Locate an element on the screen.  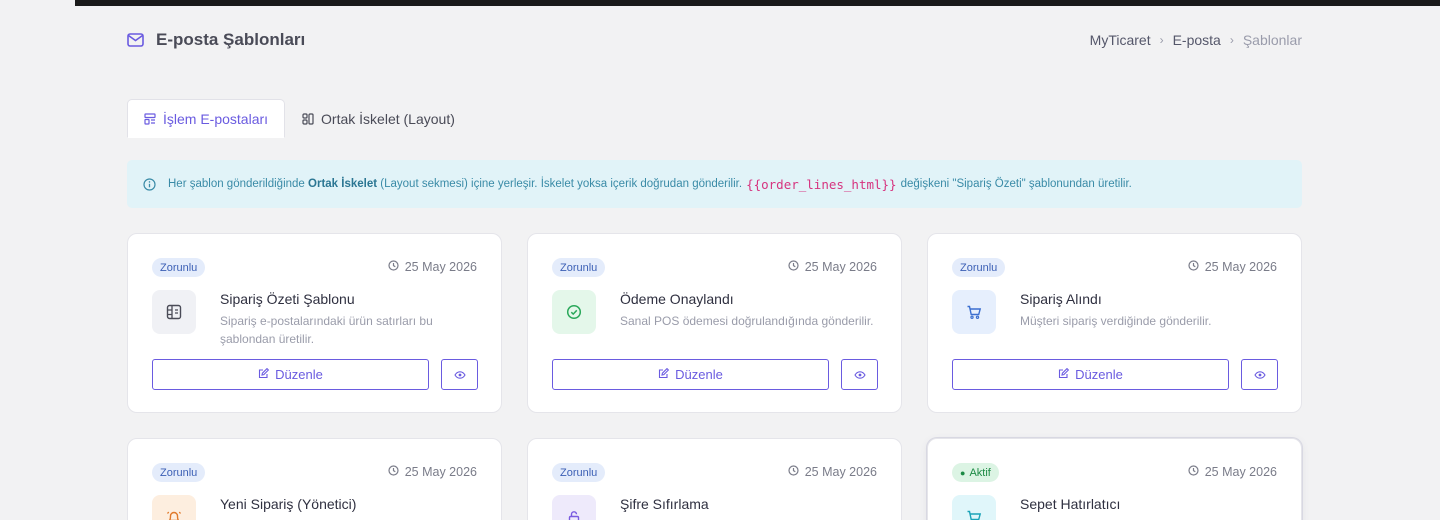
tab-bar: İşlem E-postaları Ortak İskelet (Layout) is located at coordinates (299, 118).